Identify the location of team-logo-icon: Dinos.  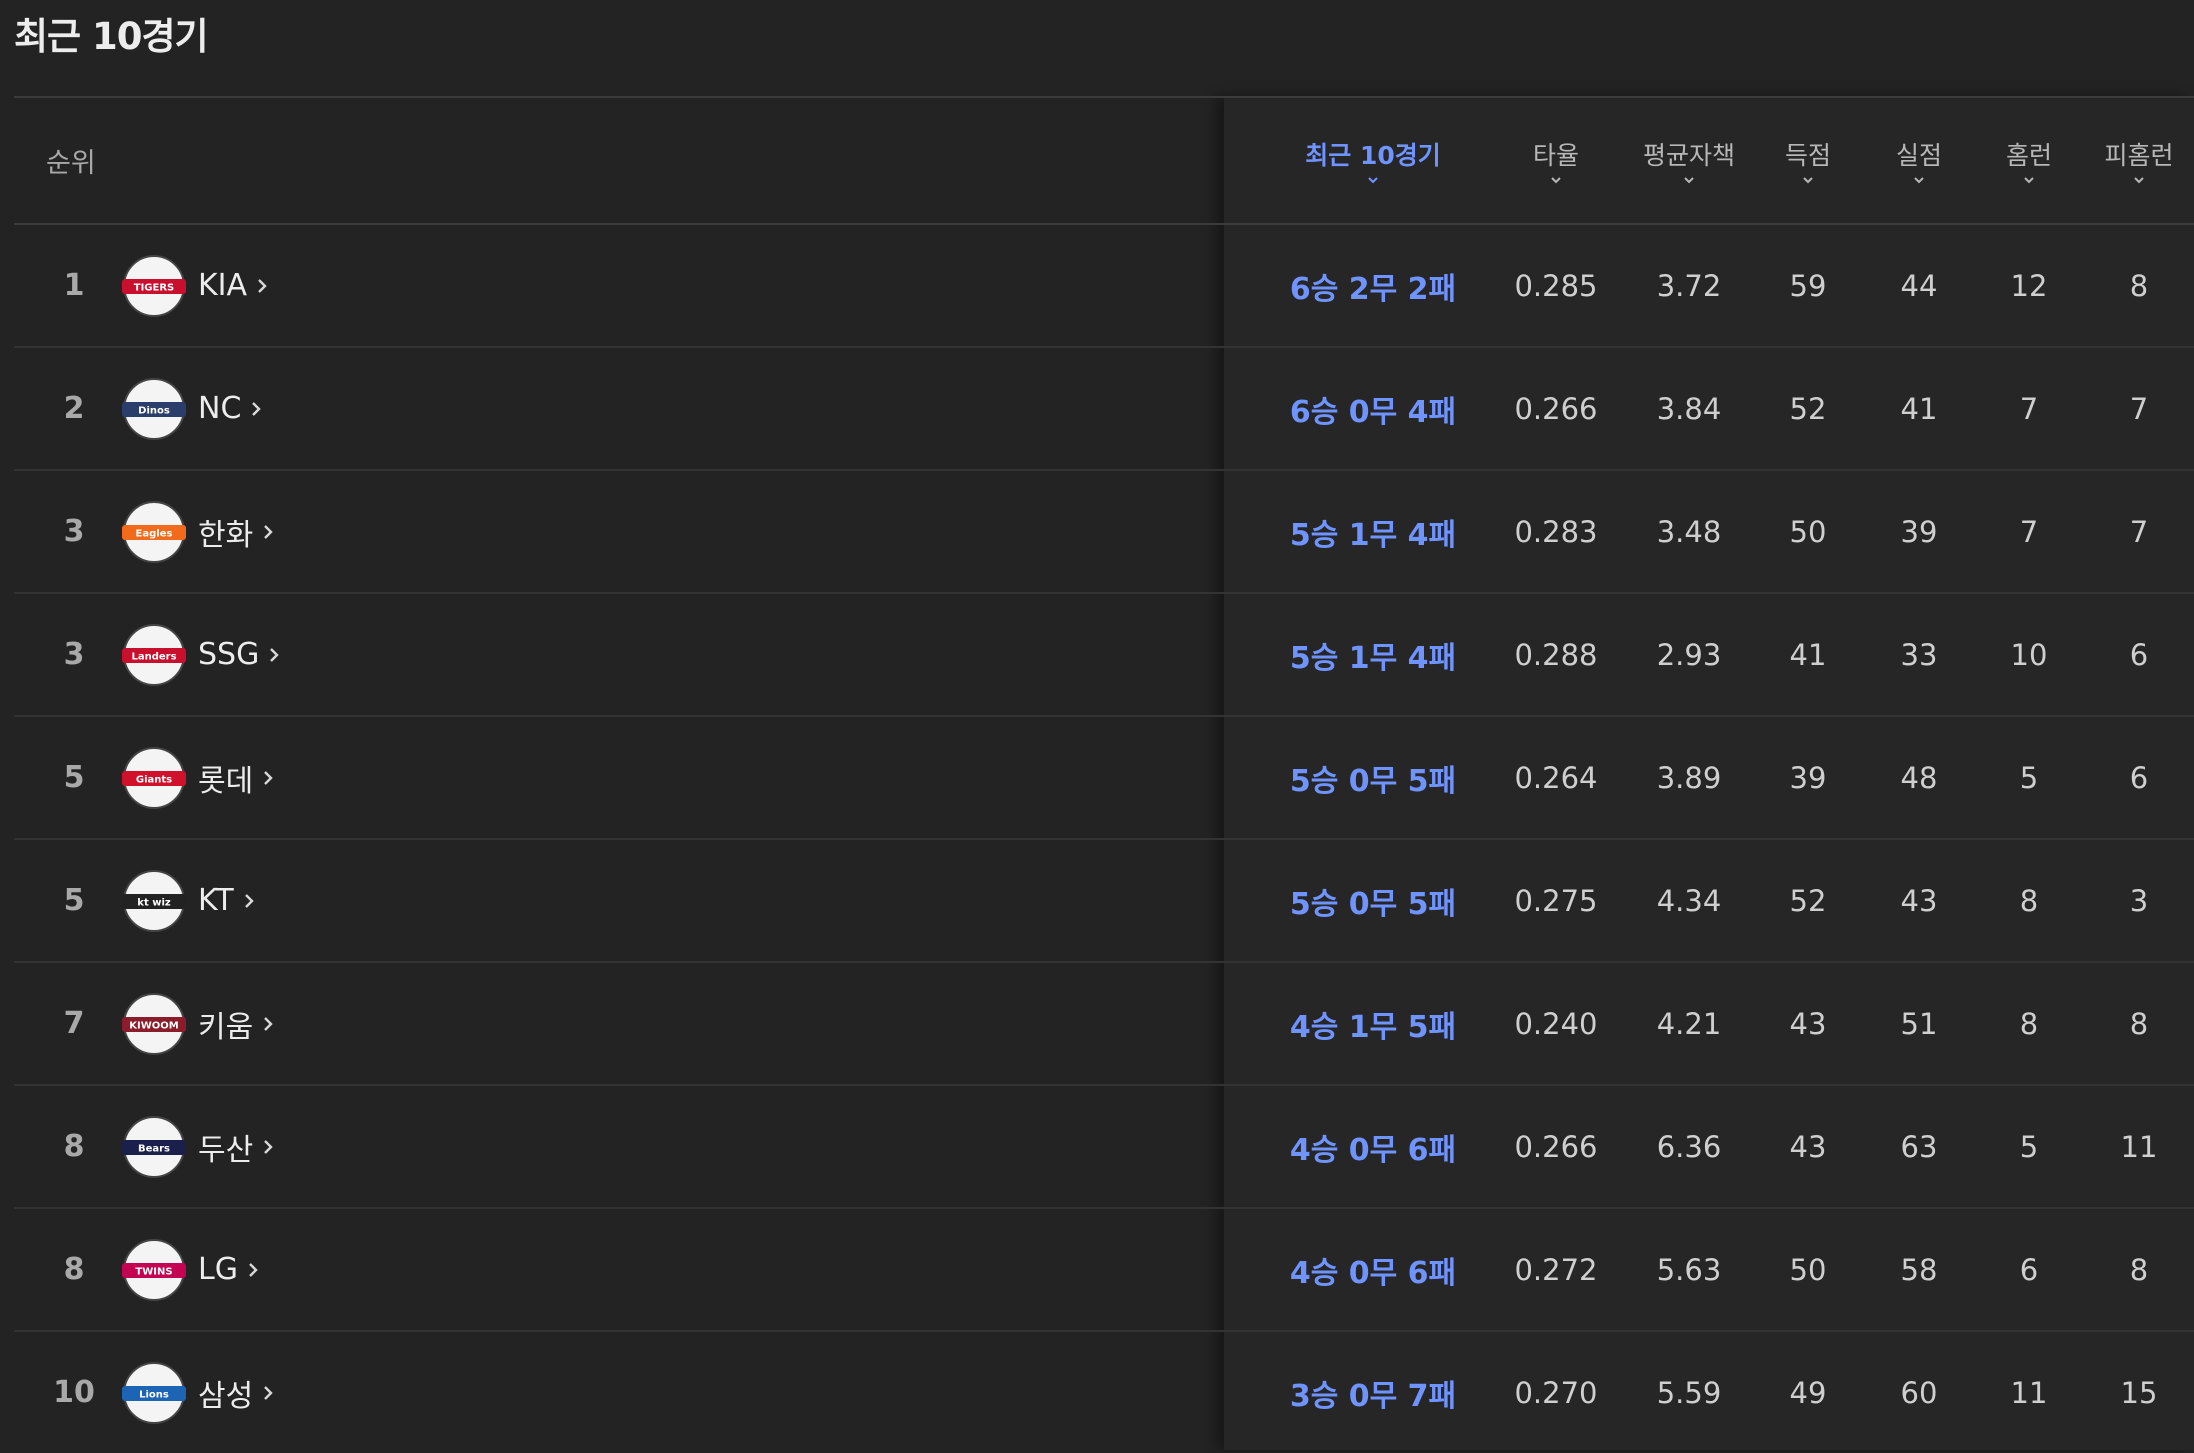
(154, 408).